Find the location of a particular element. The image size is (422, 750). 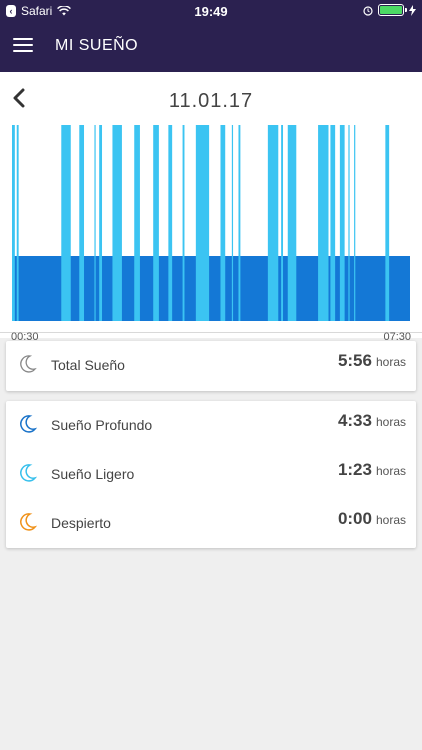

battery-icon is located at coordinates (392, 10).